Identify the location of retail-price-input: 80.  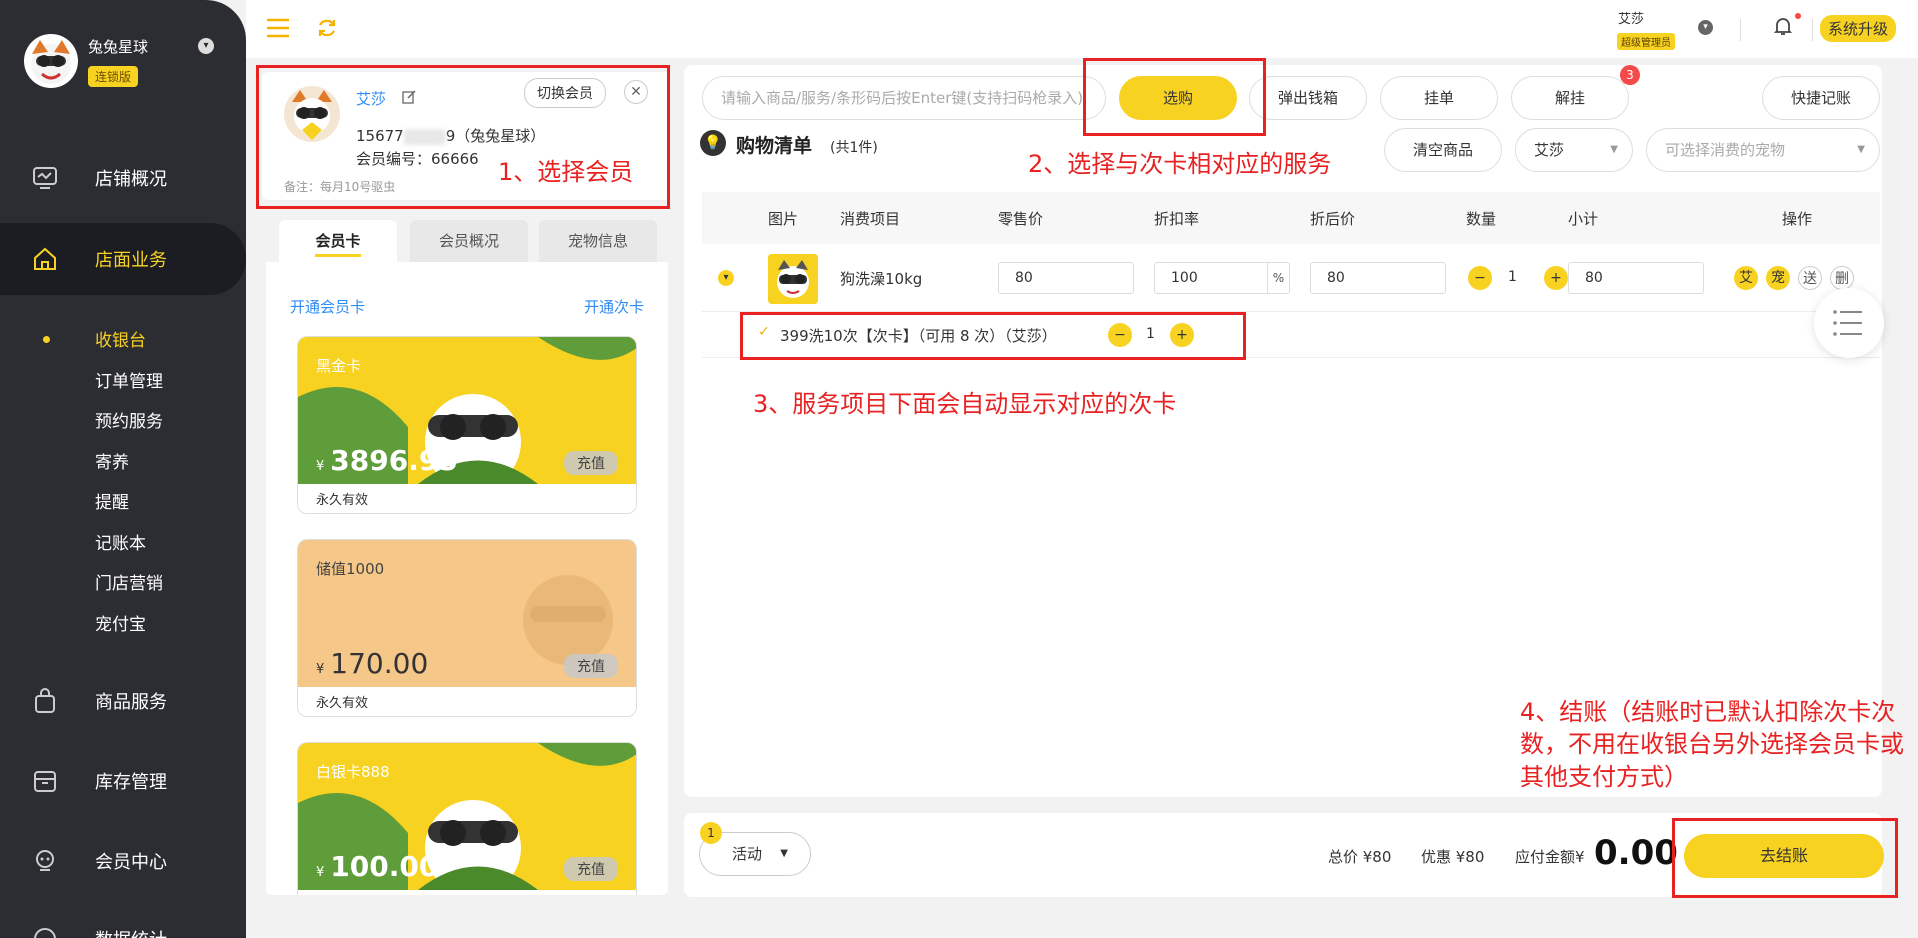
(1066, 278).